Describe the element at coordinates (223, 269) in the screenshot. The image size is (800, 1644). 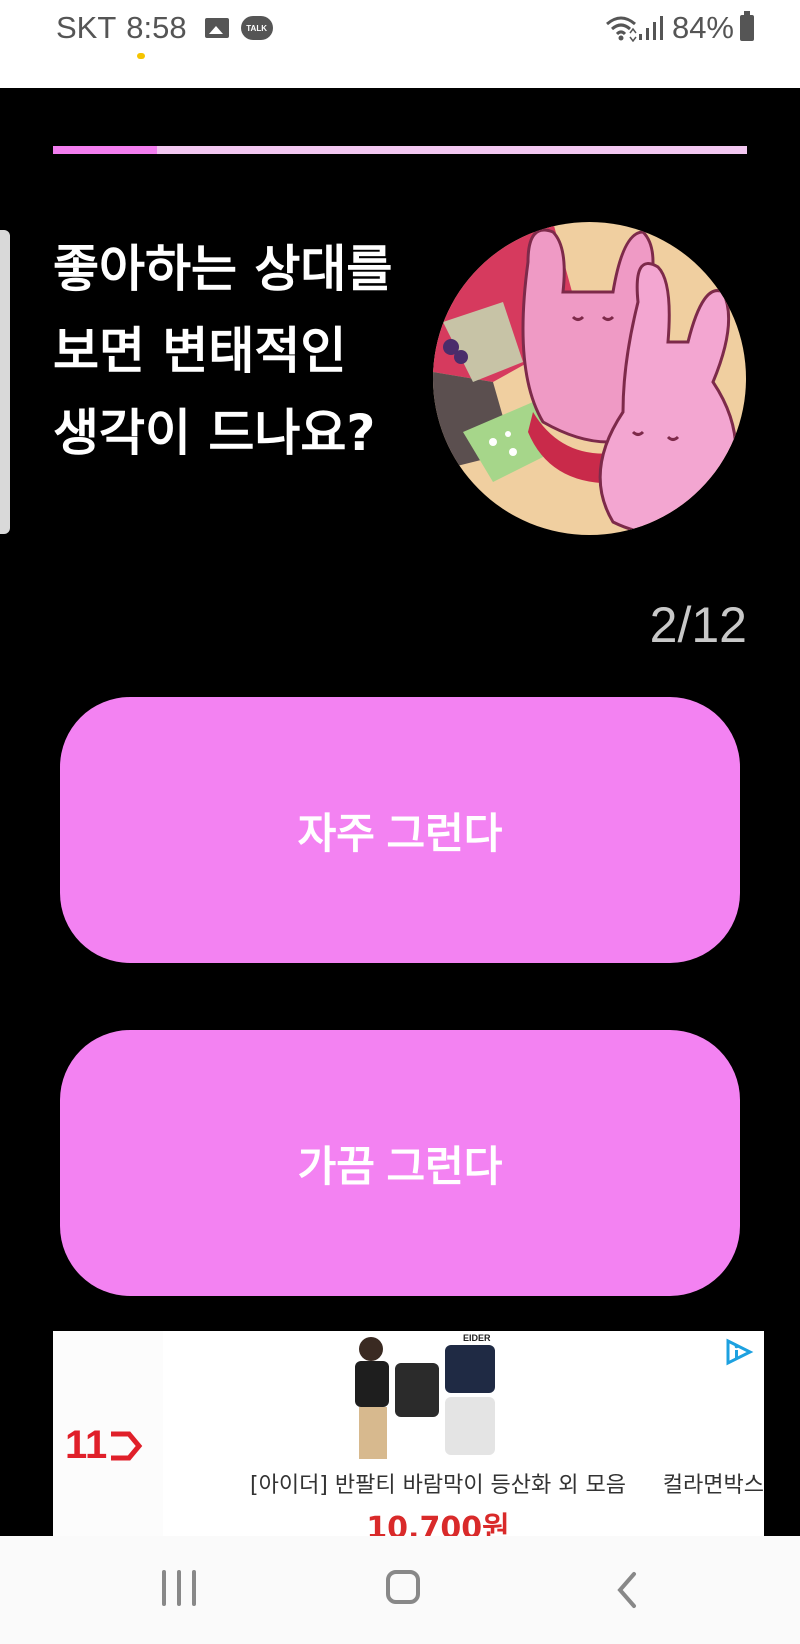
I see `question-line: 좋아하는 상대를` at that location.